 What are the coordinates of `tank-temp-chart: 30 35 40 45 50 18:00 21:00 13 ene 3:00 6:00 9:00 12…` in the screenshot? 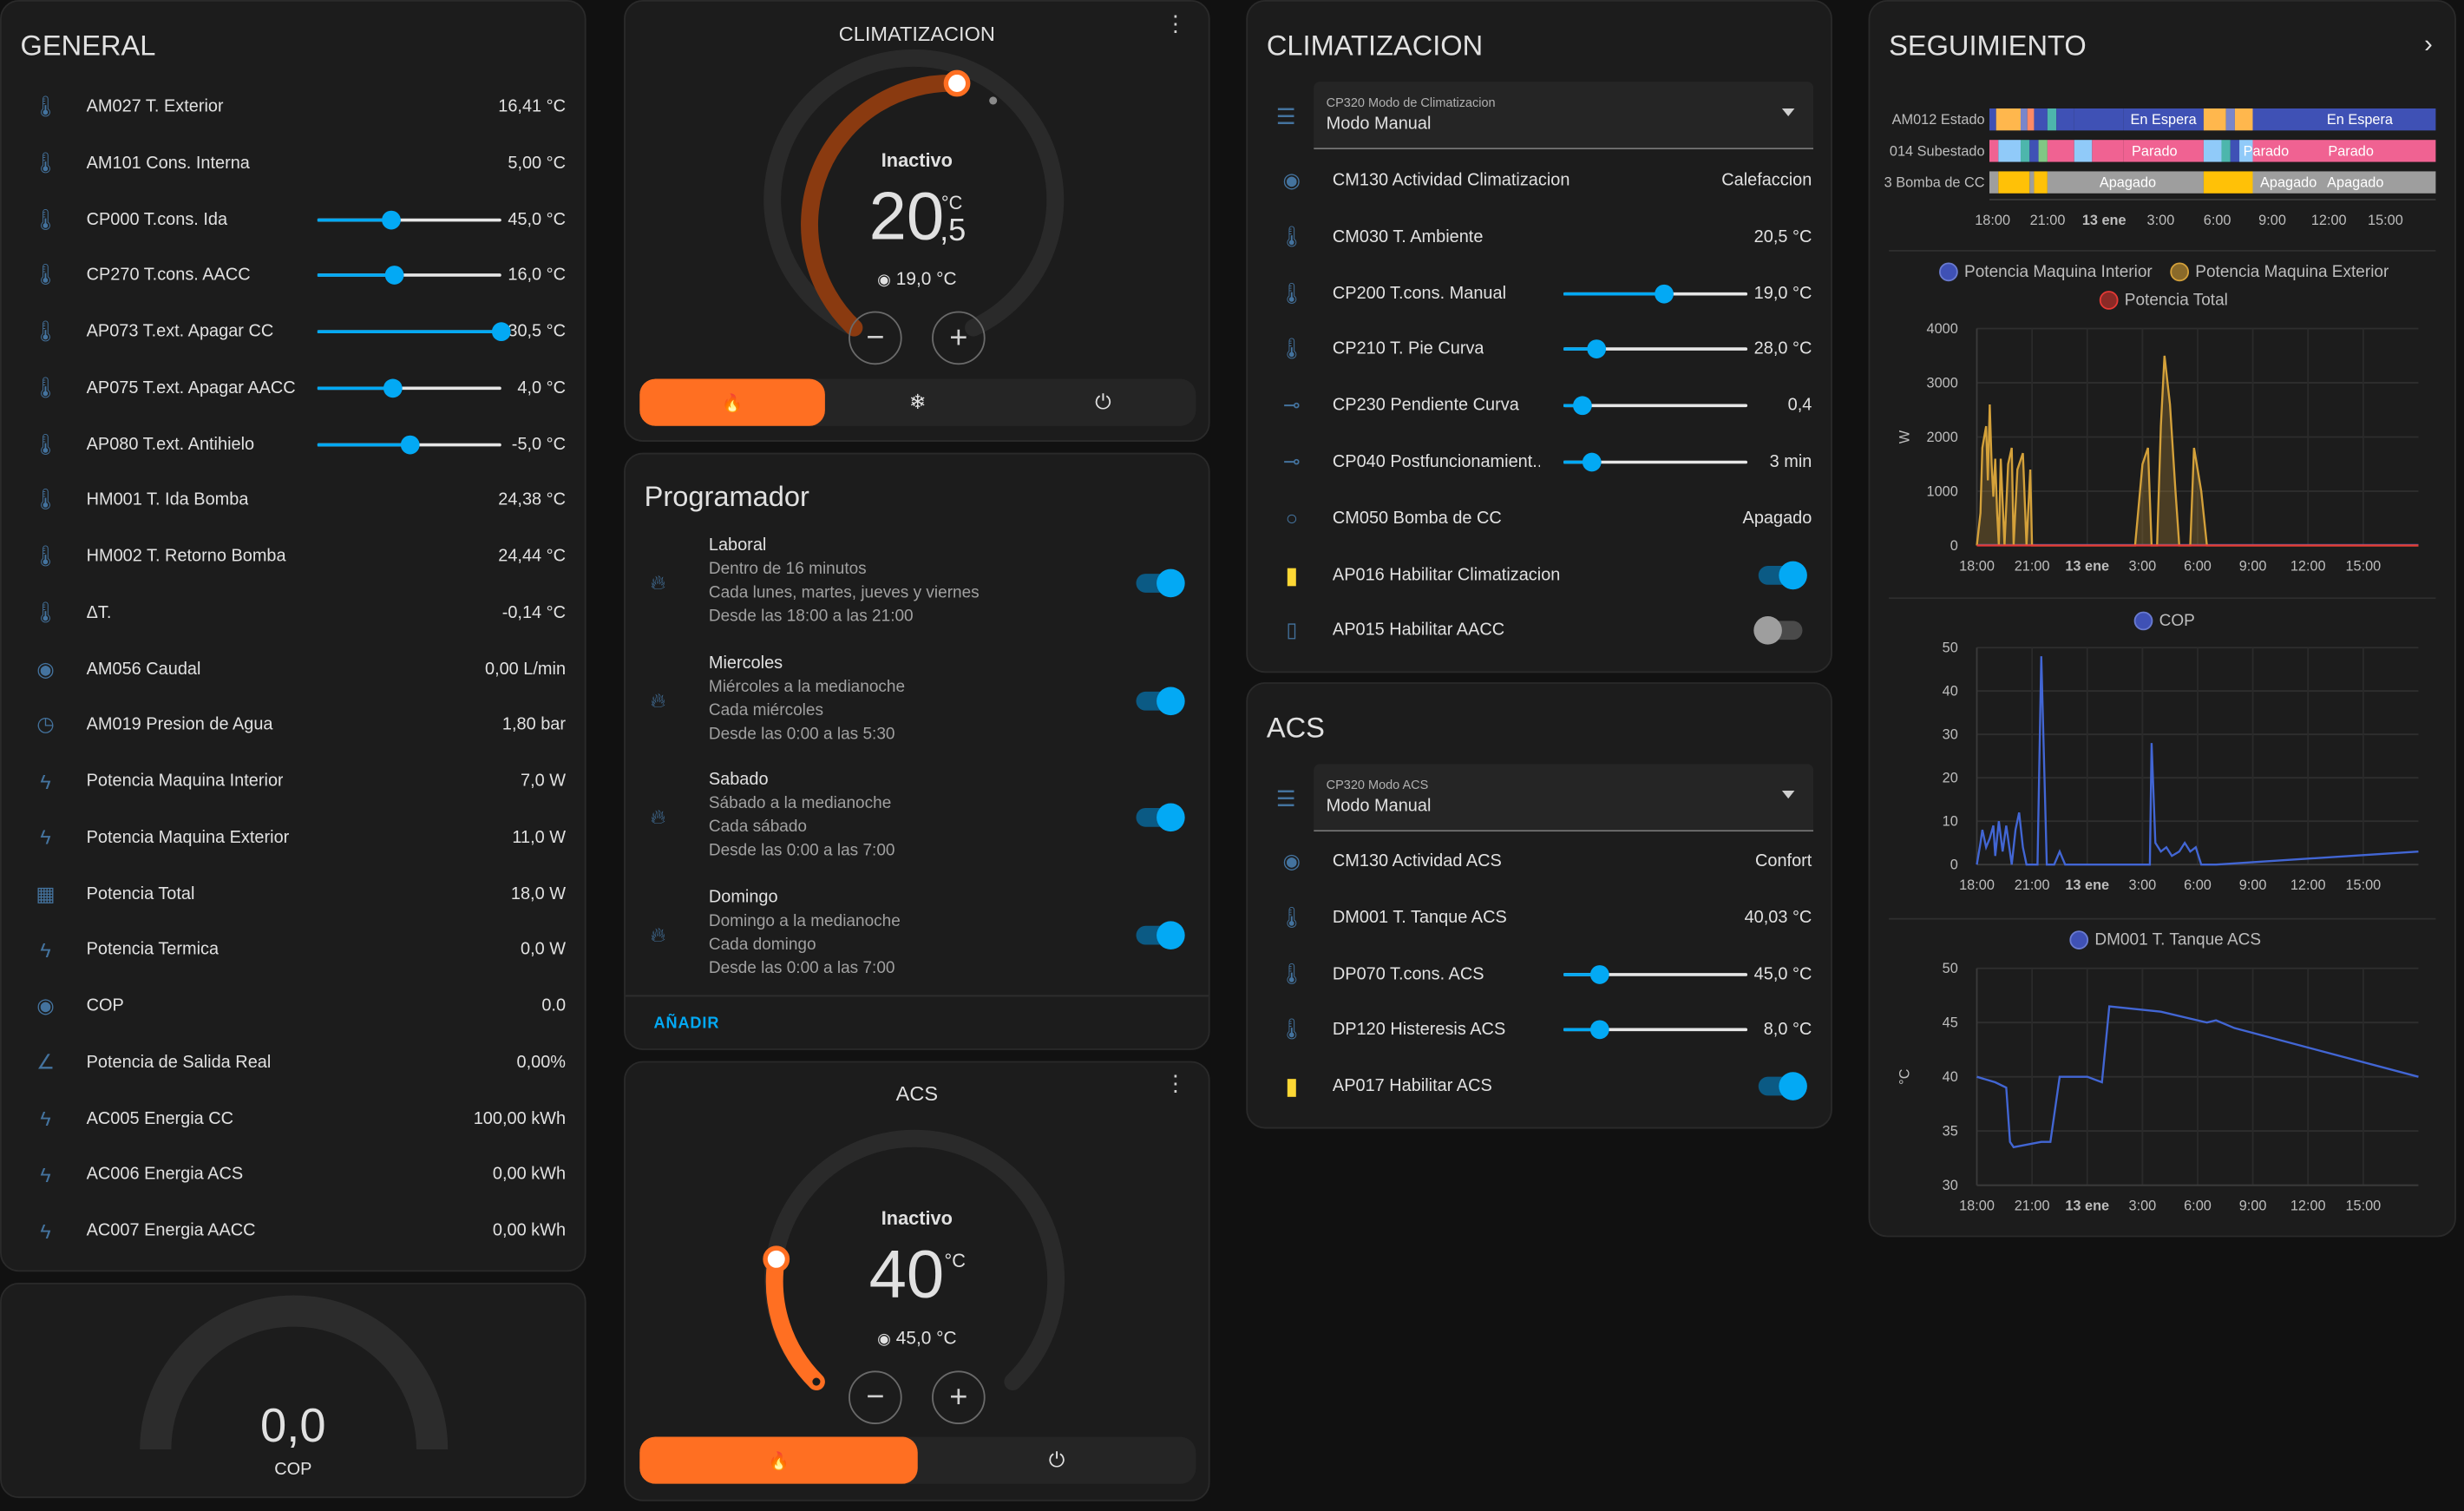 It's located at (2163, 1094).